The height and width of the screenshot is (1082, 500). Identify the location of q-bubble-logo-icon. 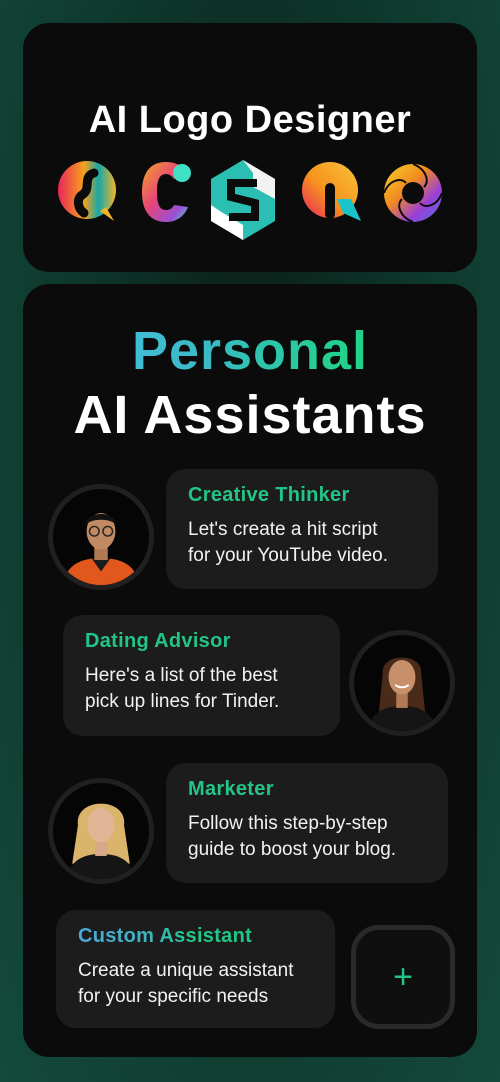
(331, 191).